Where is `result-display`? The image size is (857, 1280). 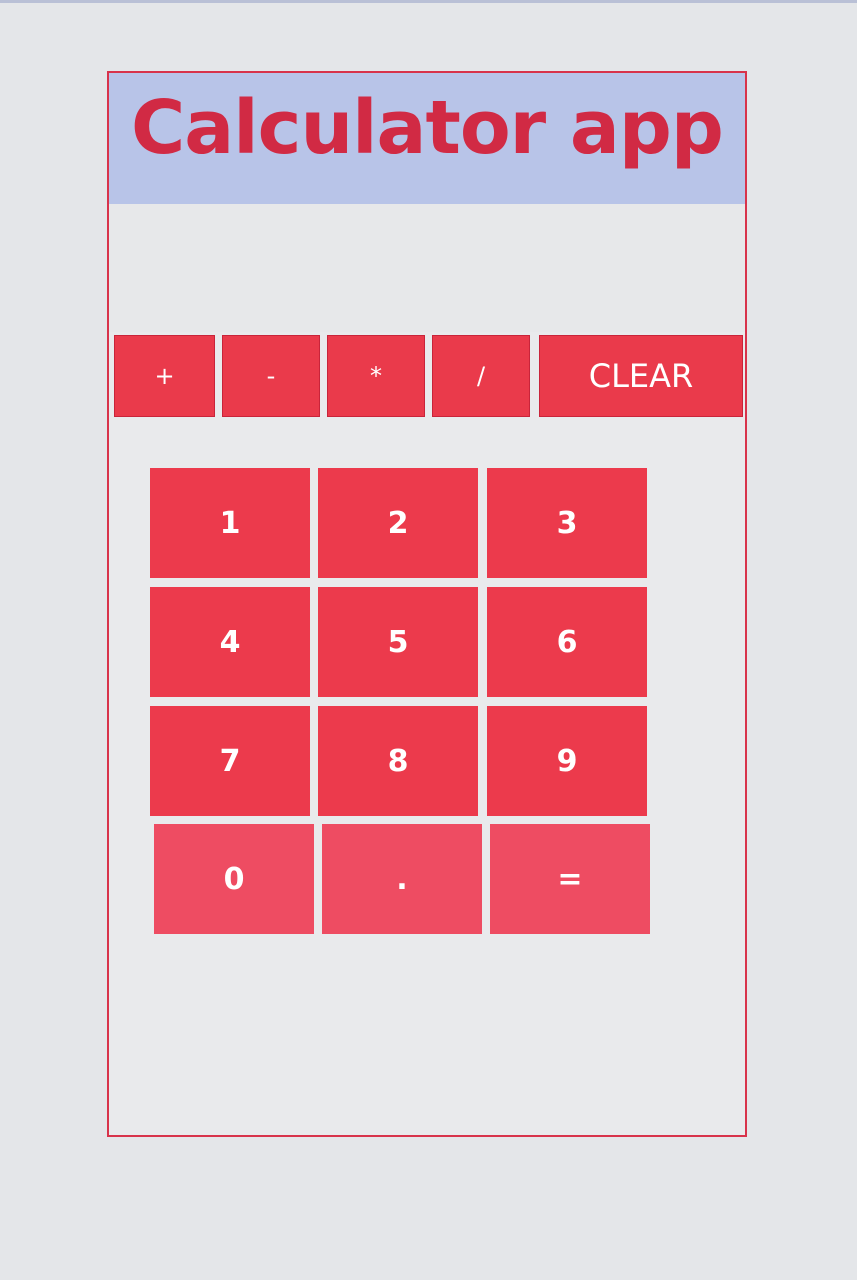 result-display is located at coordinates (427, 268).